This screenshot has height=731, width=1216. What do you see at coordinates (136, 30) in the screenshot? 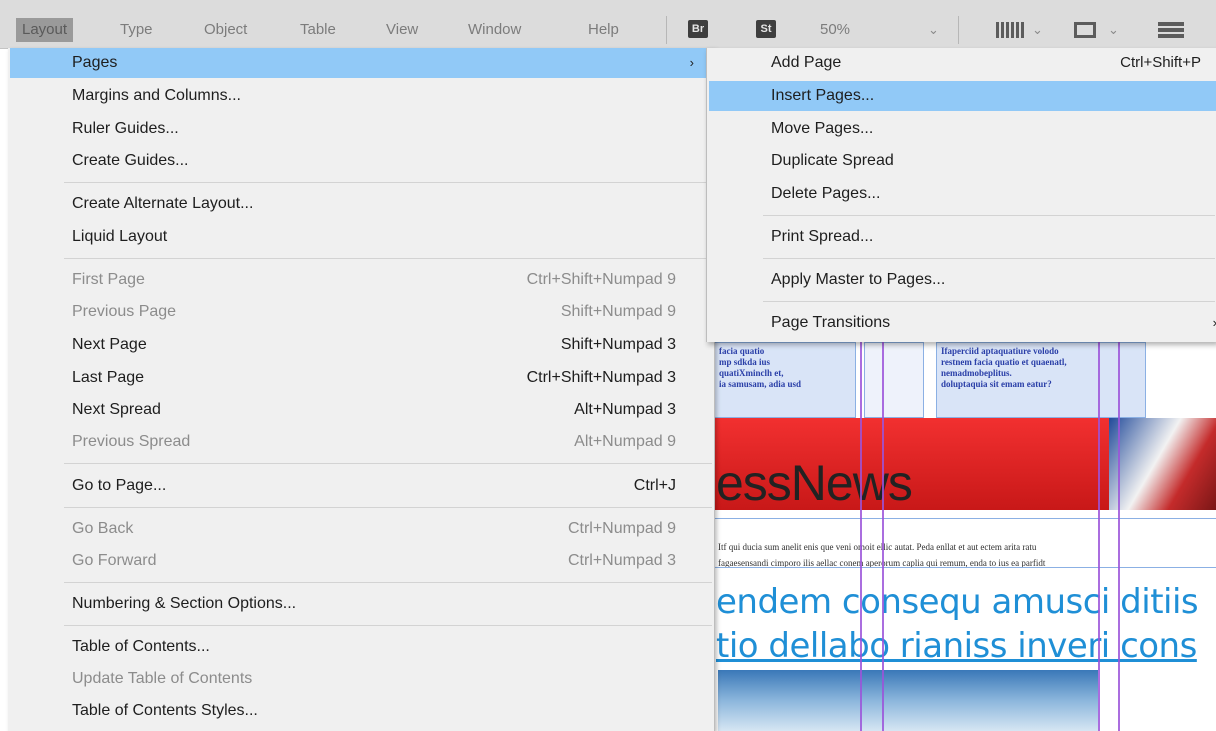
I see `menu-type: Type` at bounding box center [136, 30].